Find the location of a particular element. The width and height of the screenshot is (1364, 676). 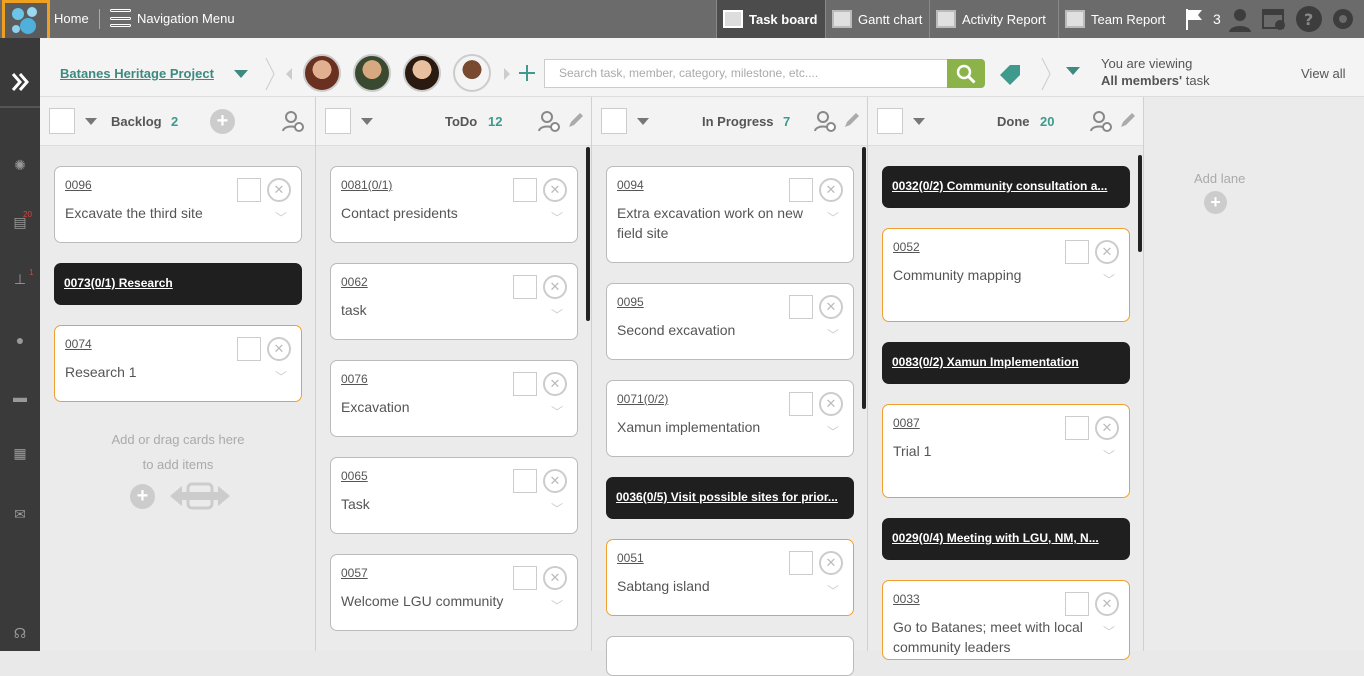

add-member-icon is located at coordinates (527, 73).